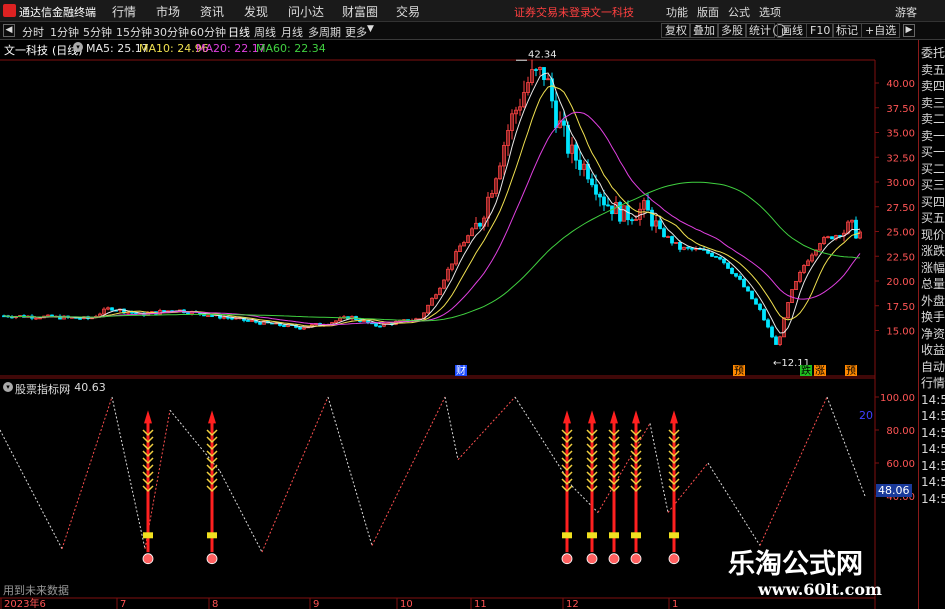 Image resolution: width=945 pixels, height=609 pixels. Describe the element at coordinates (57, 12) in the screenshot. I see `app-title: 通达信金融终端` at that location.